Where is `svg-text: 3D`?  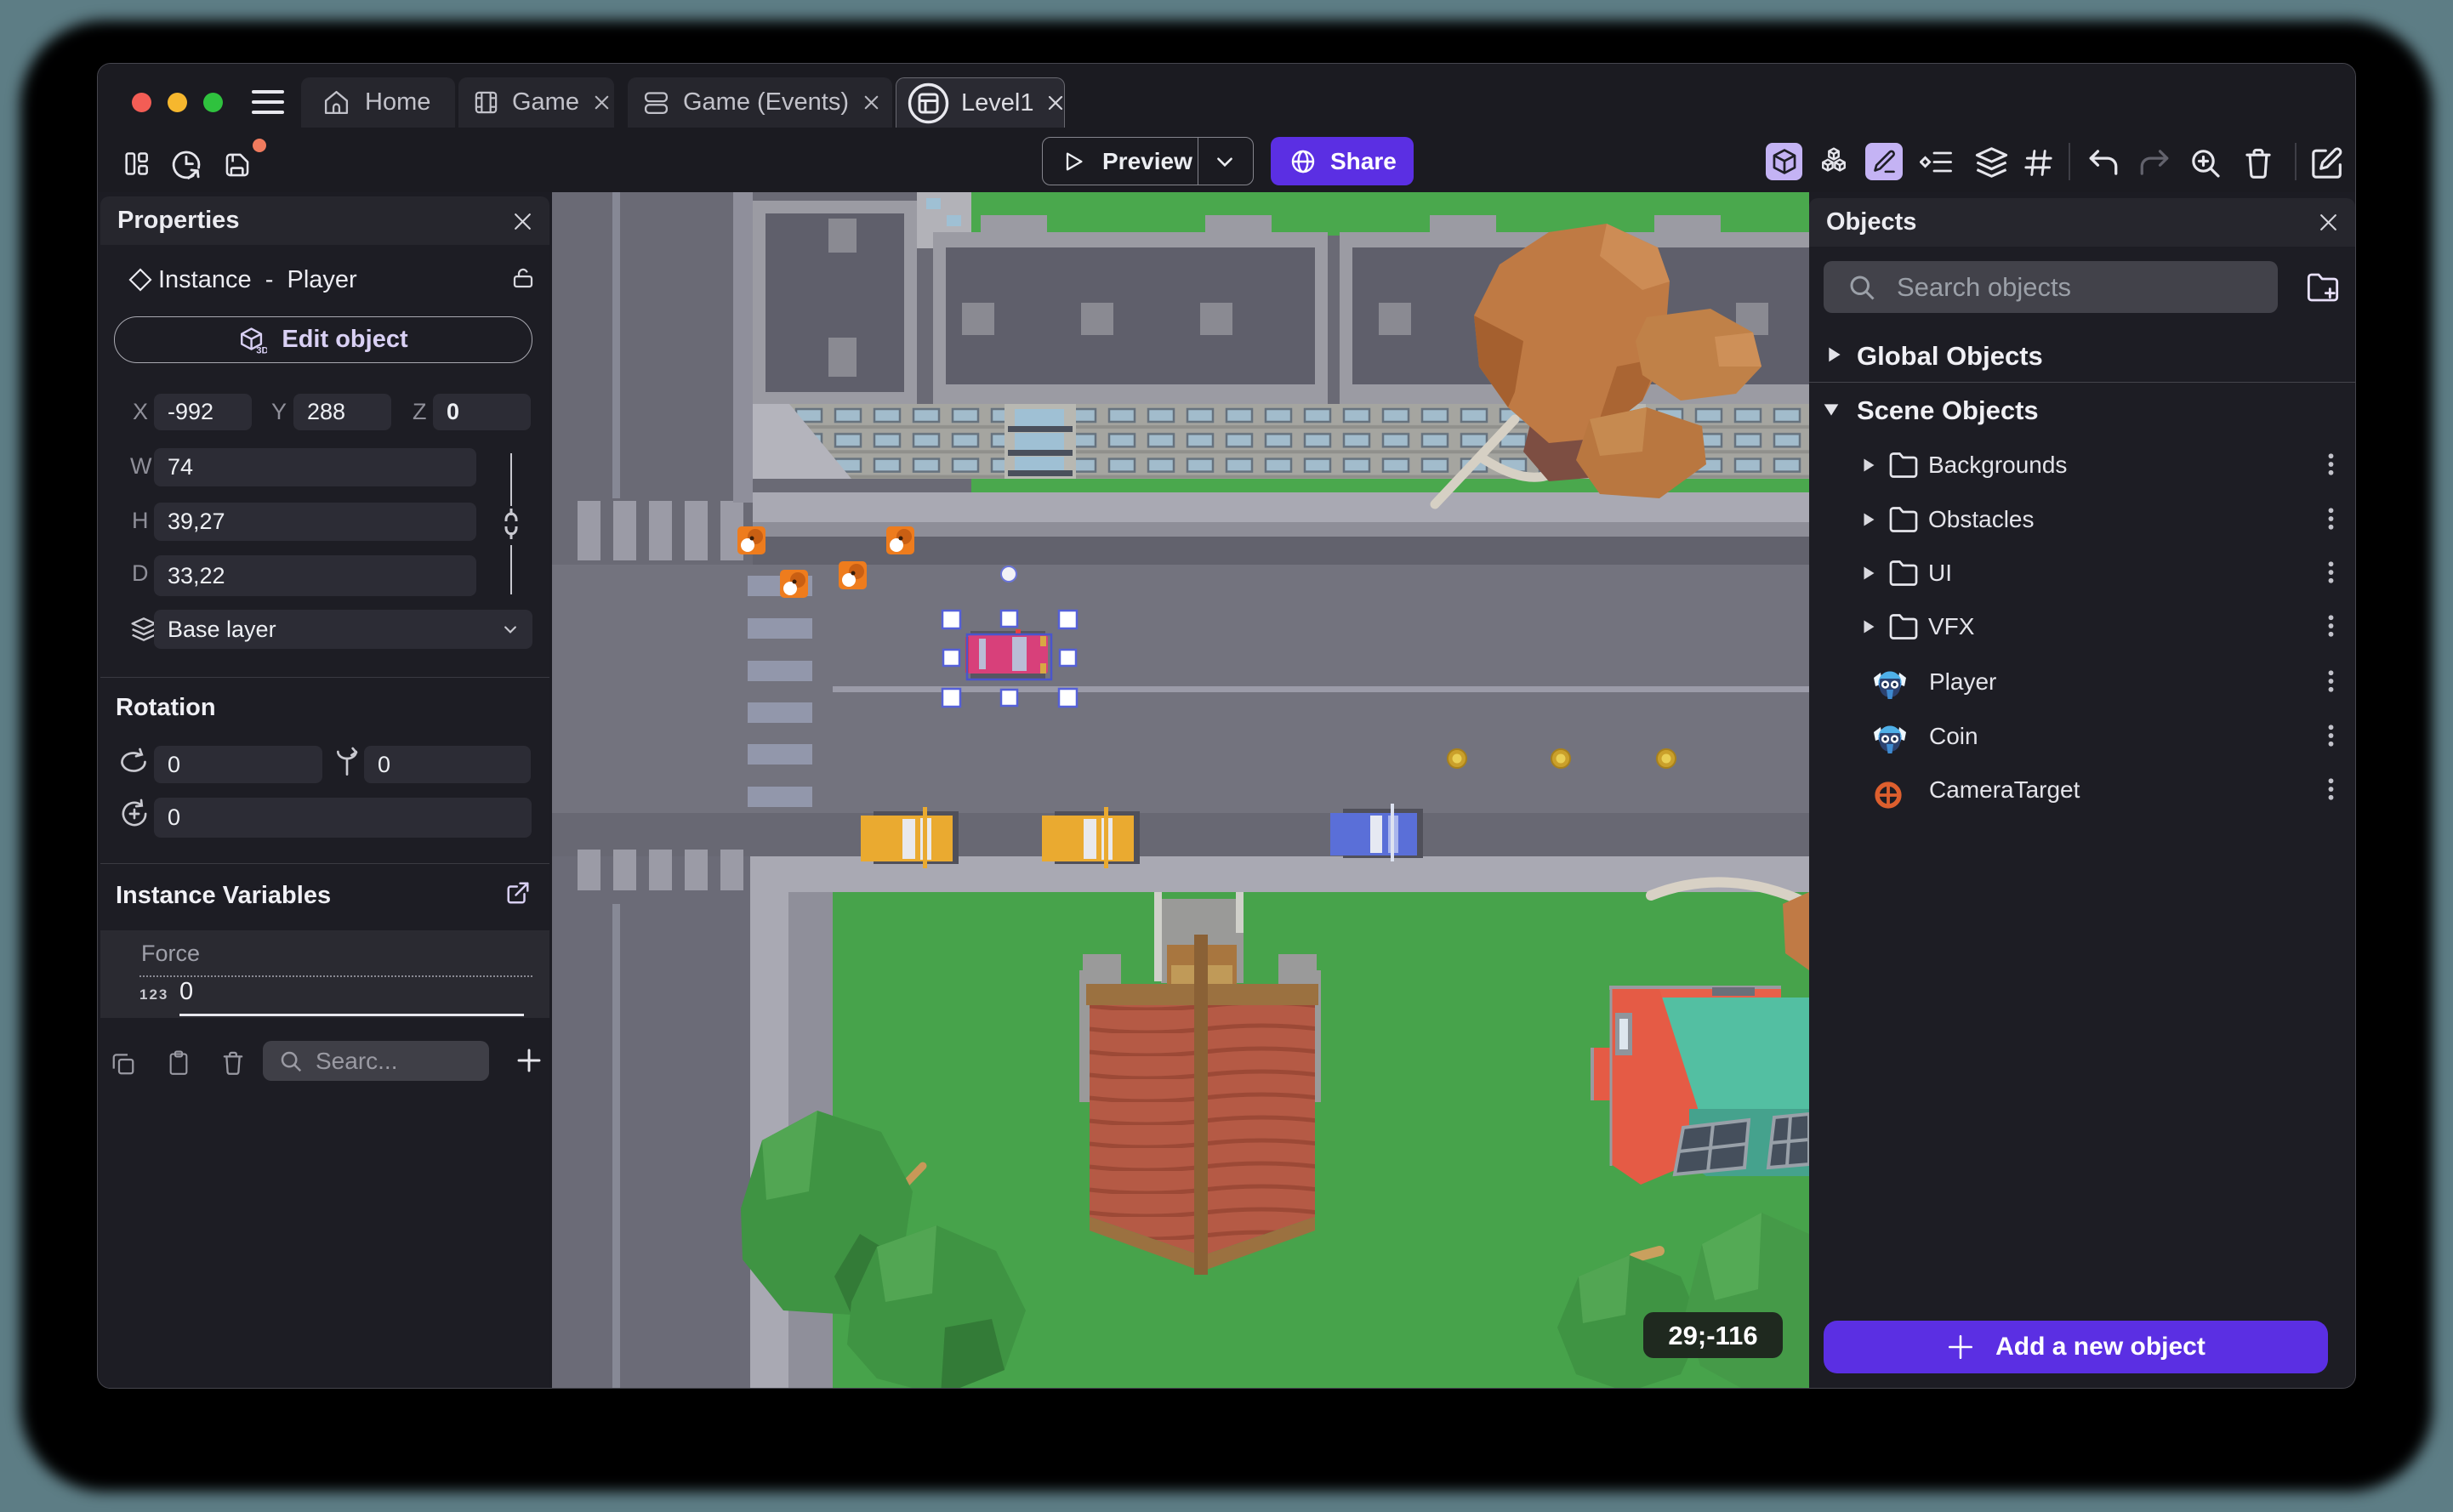 svg-text: 3D is located at coordinates (262, 349).